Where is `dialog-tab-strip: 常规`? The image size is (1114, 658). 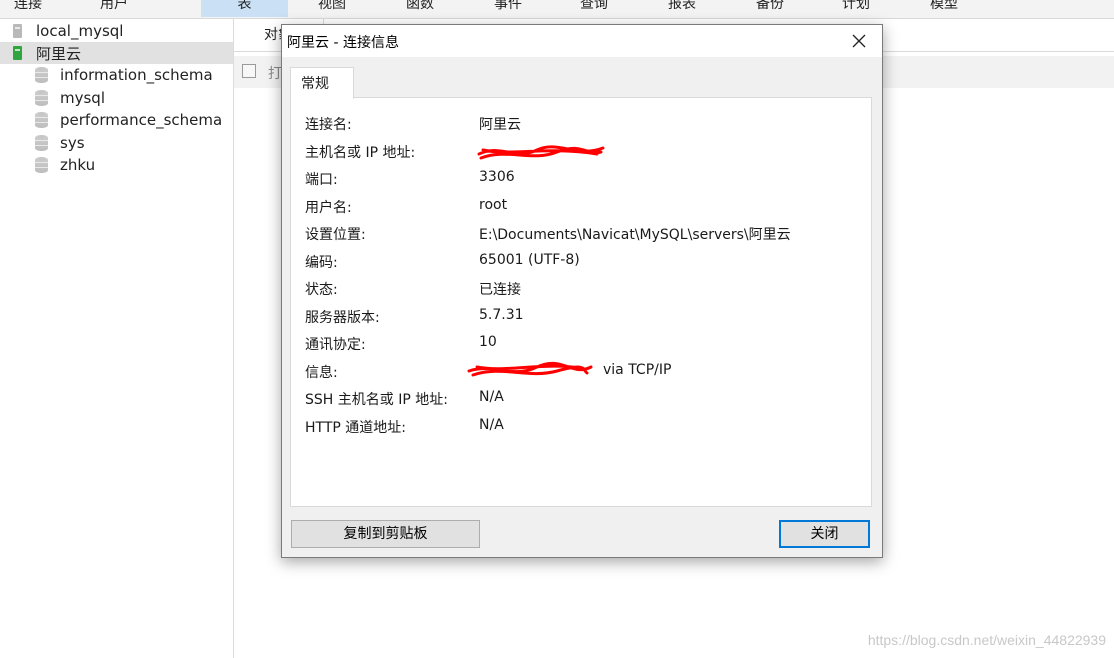 dialog-tab-strip: 常规 is located at coordinates (582, 83).